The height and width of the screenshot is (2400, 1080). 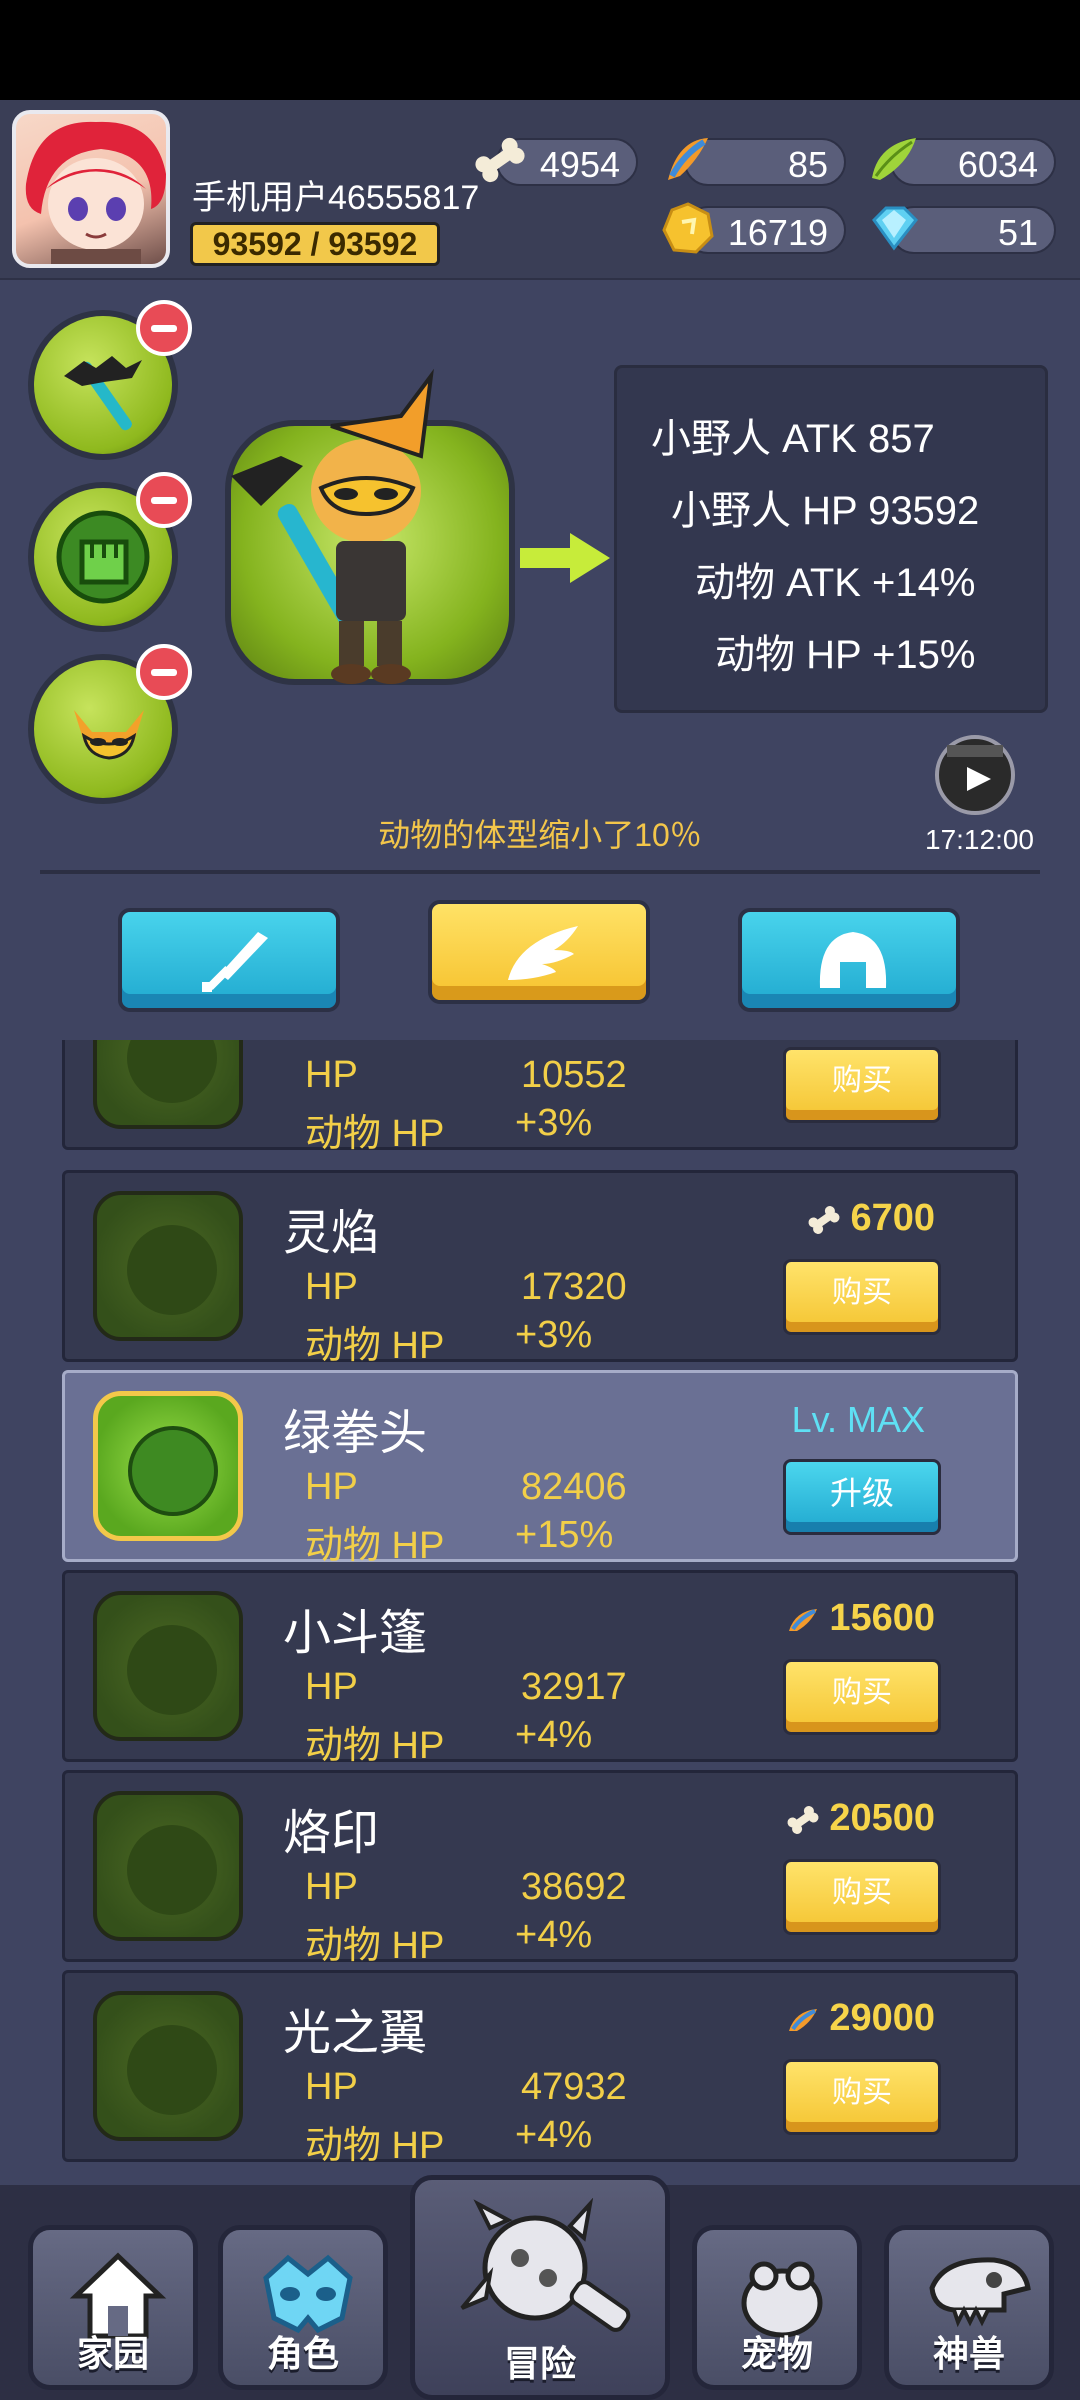 What do you see at coordinates (355, 1433) in the screenshot?
I see `item-name: 绿拳头` at bounding box center [355, 1433].